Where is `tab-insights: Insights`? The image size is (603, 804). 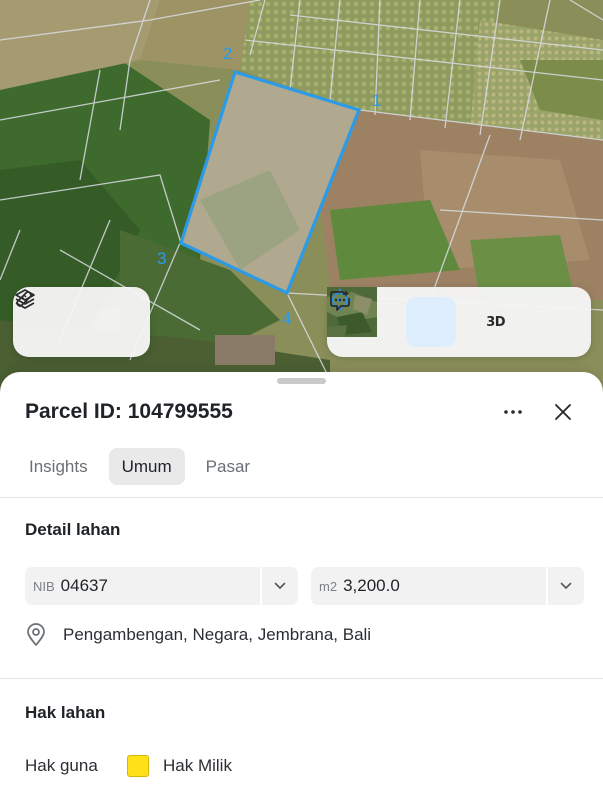
tab-insights: Insights is located at coordinates (58, 466).